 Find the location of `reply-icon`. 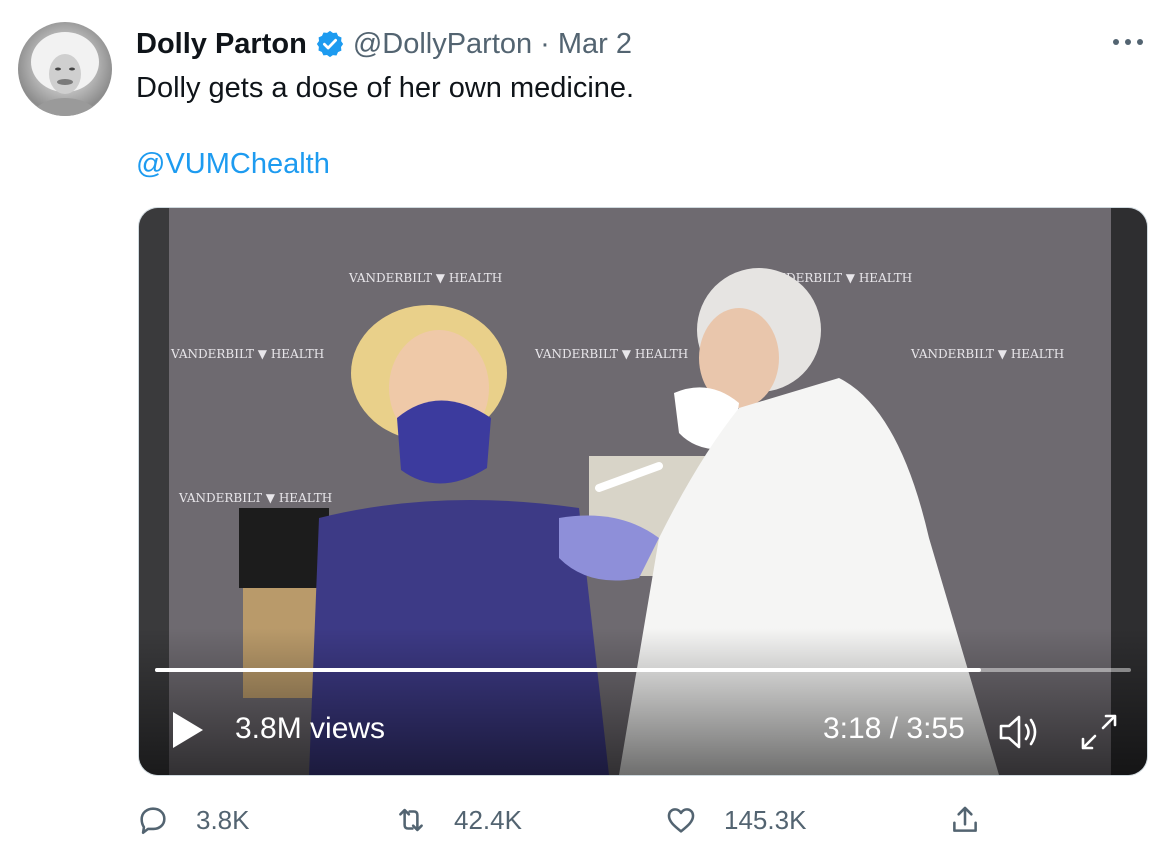

reply-icon is located at coordinates (153, 821).